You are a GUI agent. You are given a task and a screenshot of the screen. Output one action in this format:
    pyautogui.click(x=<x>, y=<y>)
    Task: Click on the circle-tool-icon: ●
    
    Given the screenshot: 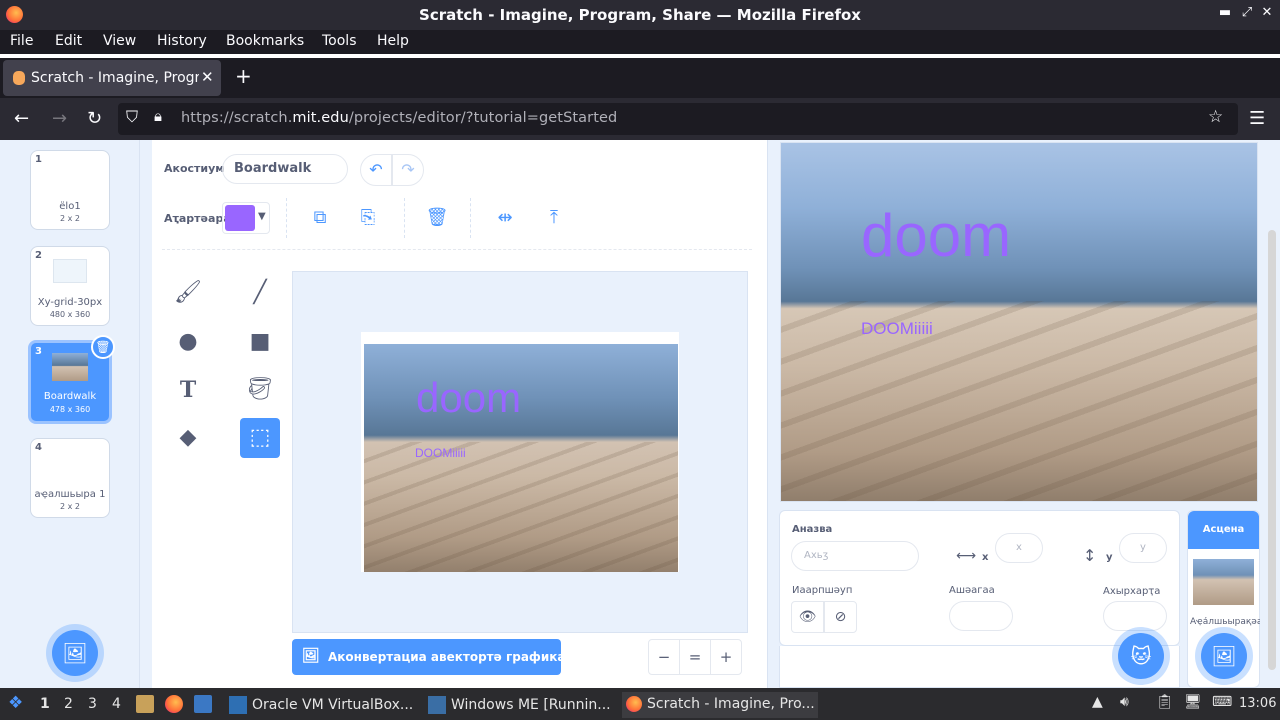 What is the action you would take?
    pyautogui.click(x=188, y=342)
    